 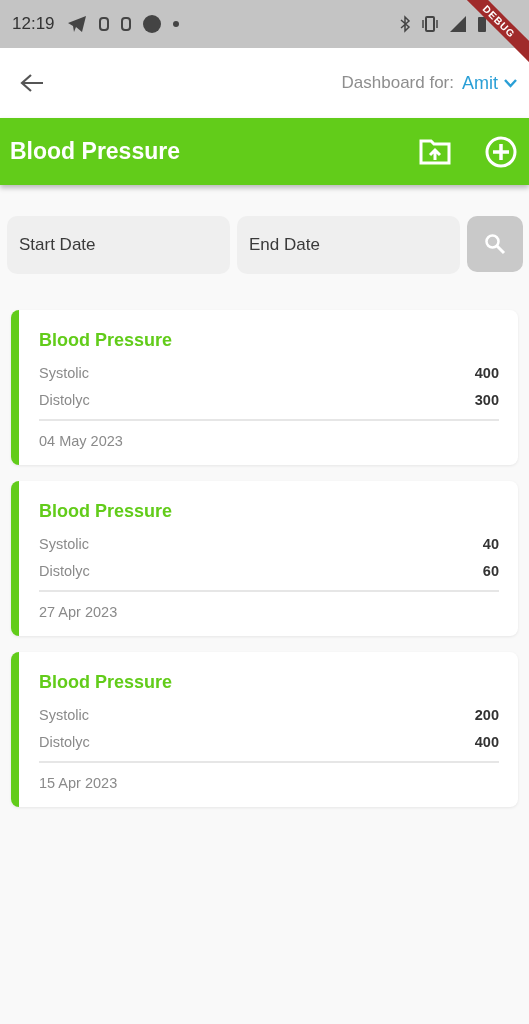 What do you see at coordinates (348, 245) in the screenshot?
I see `end-date-field: End Date` at bounding box center [348, 245].